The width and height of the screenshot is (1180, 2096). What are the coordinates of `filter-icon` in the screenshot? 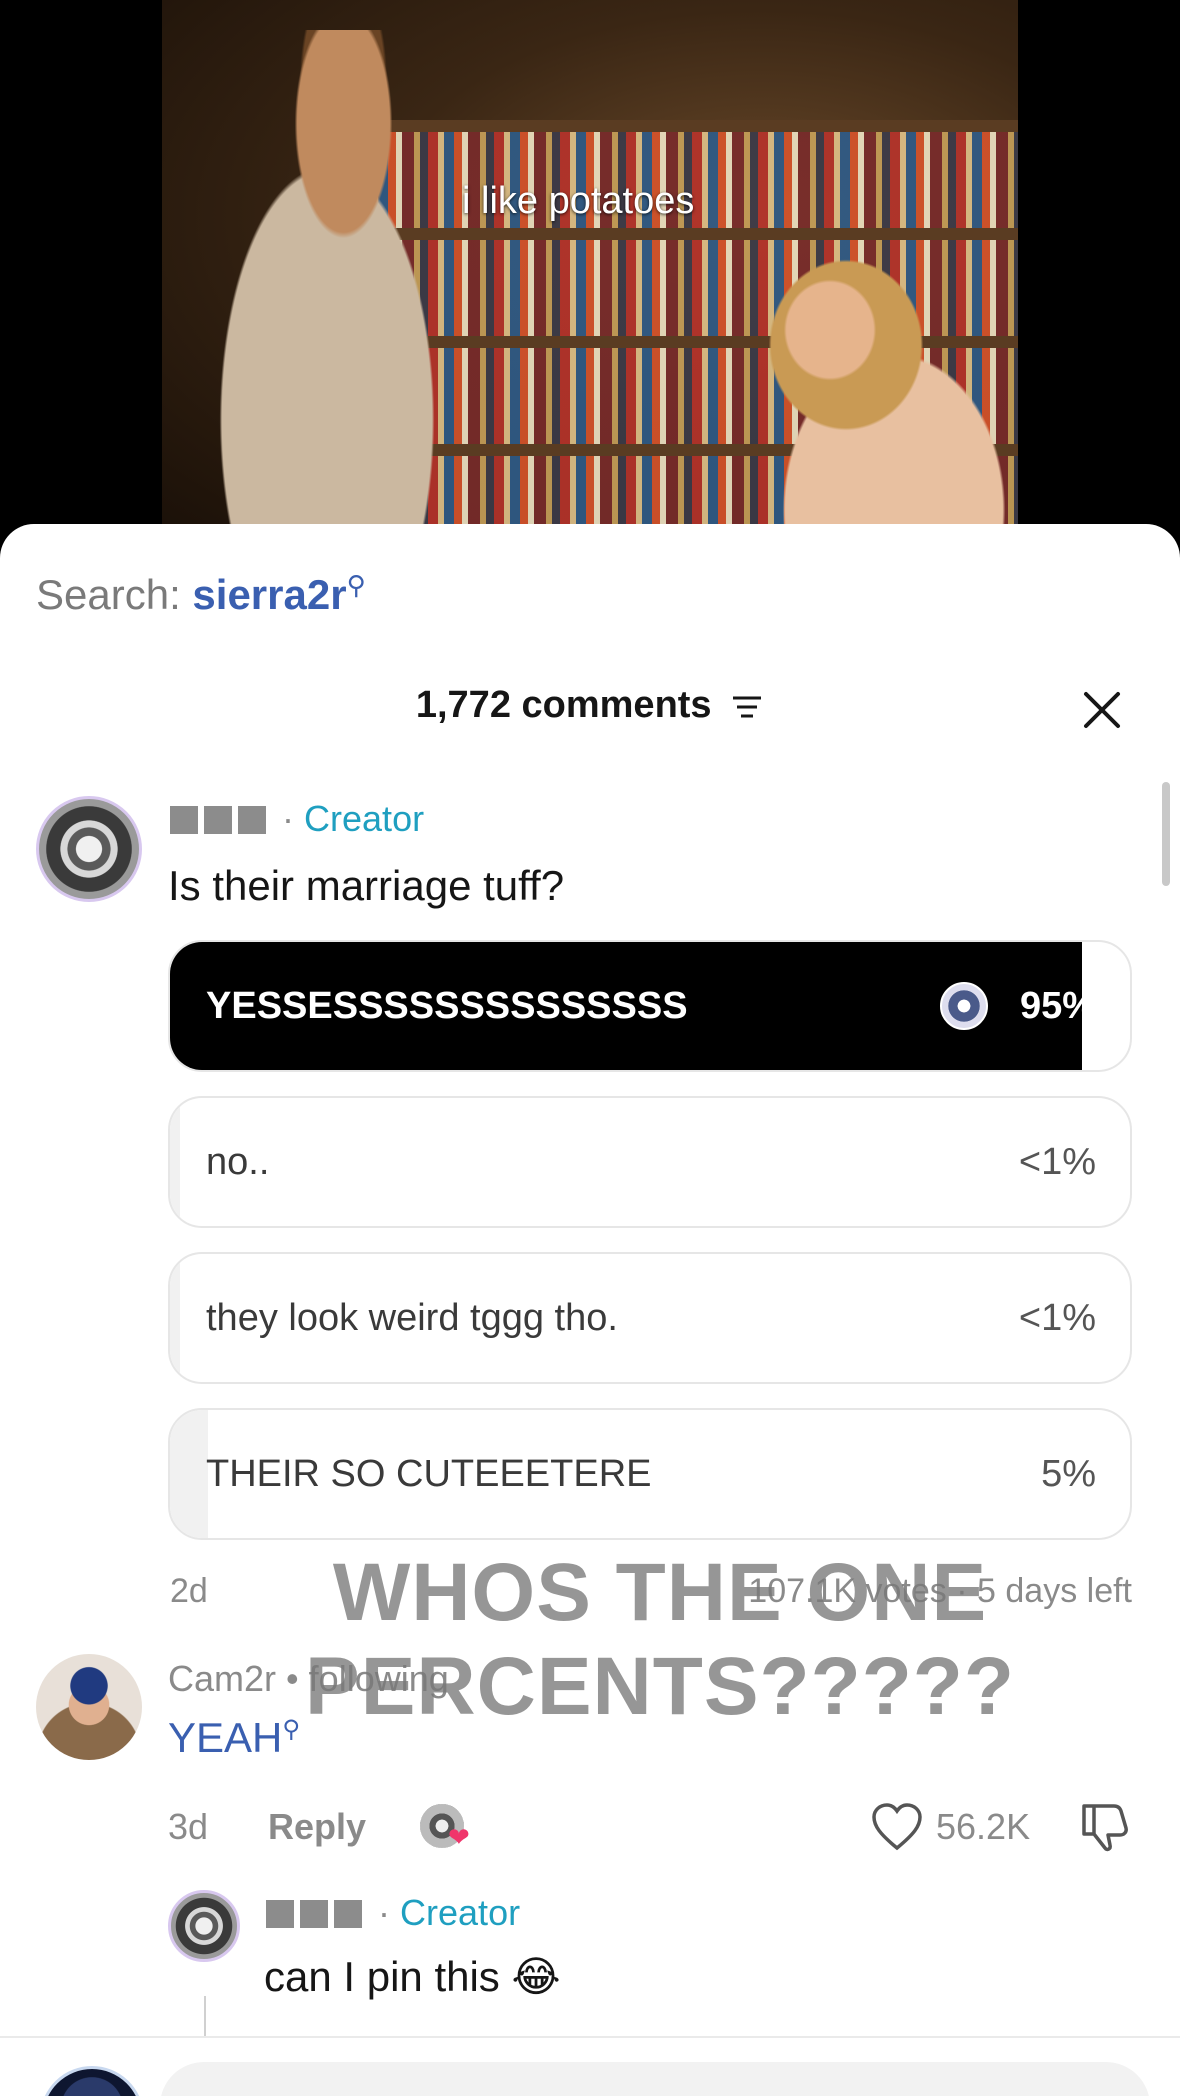 It's located at (747, 707).